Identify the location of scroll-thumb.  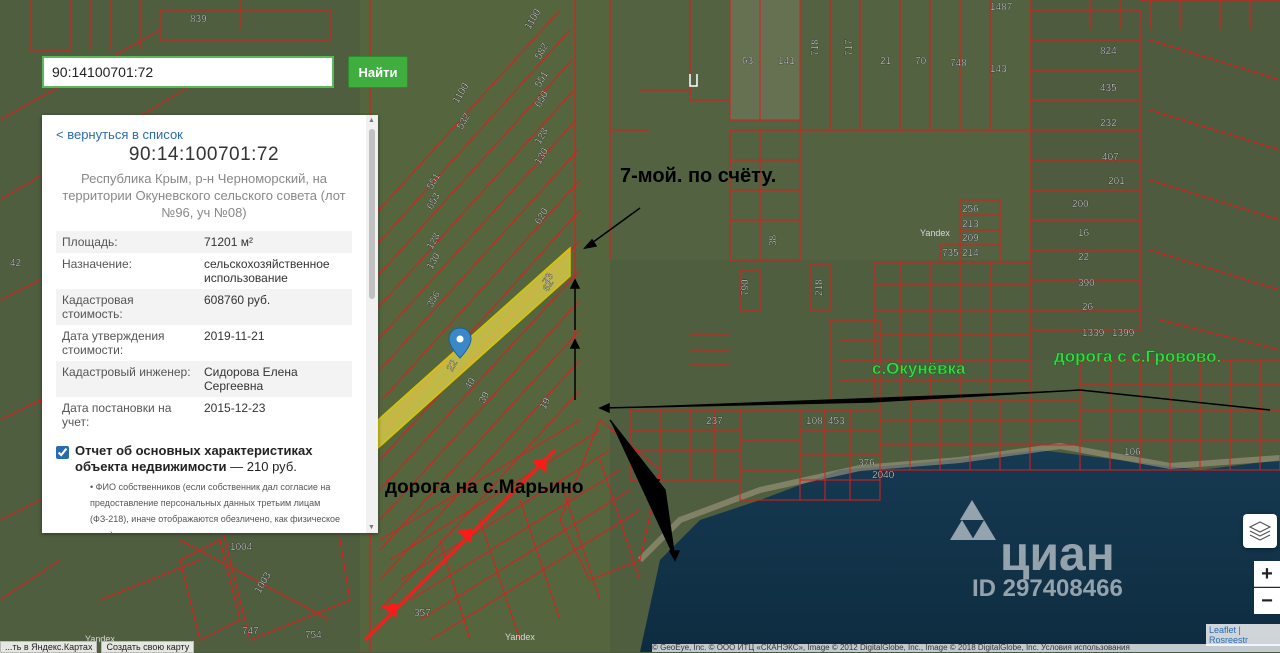
(372, 214).